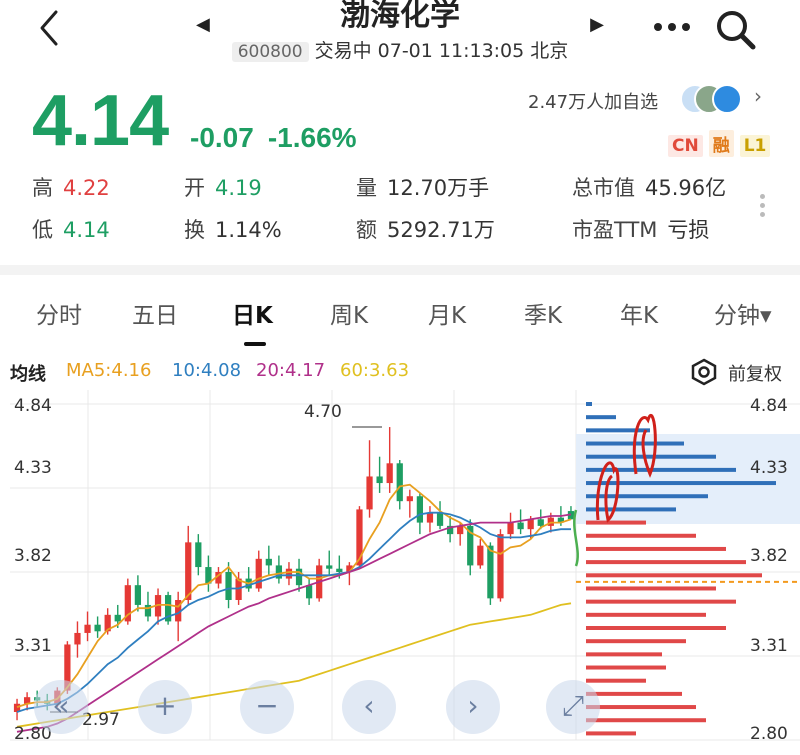  Describe the element at coordinates (207, 370) in the screenshot. I see `ma10-value: 10:4.08` at that location.